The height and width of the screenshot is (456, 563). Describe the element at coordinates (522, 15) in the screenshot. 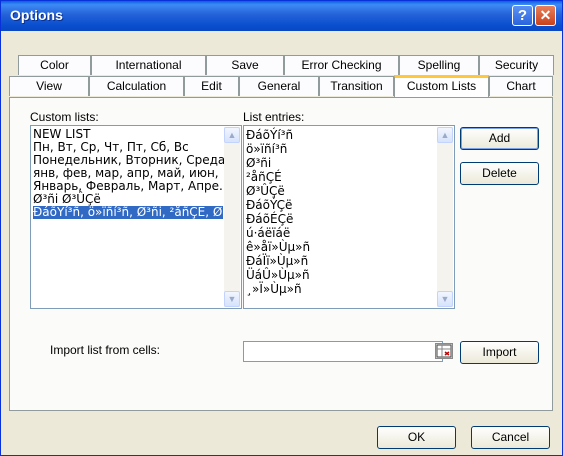

I see `help-icon: ?` at that location.